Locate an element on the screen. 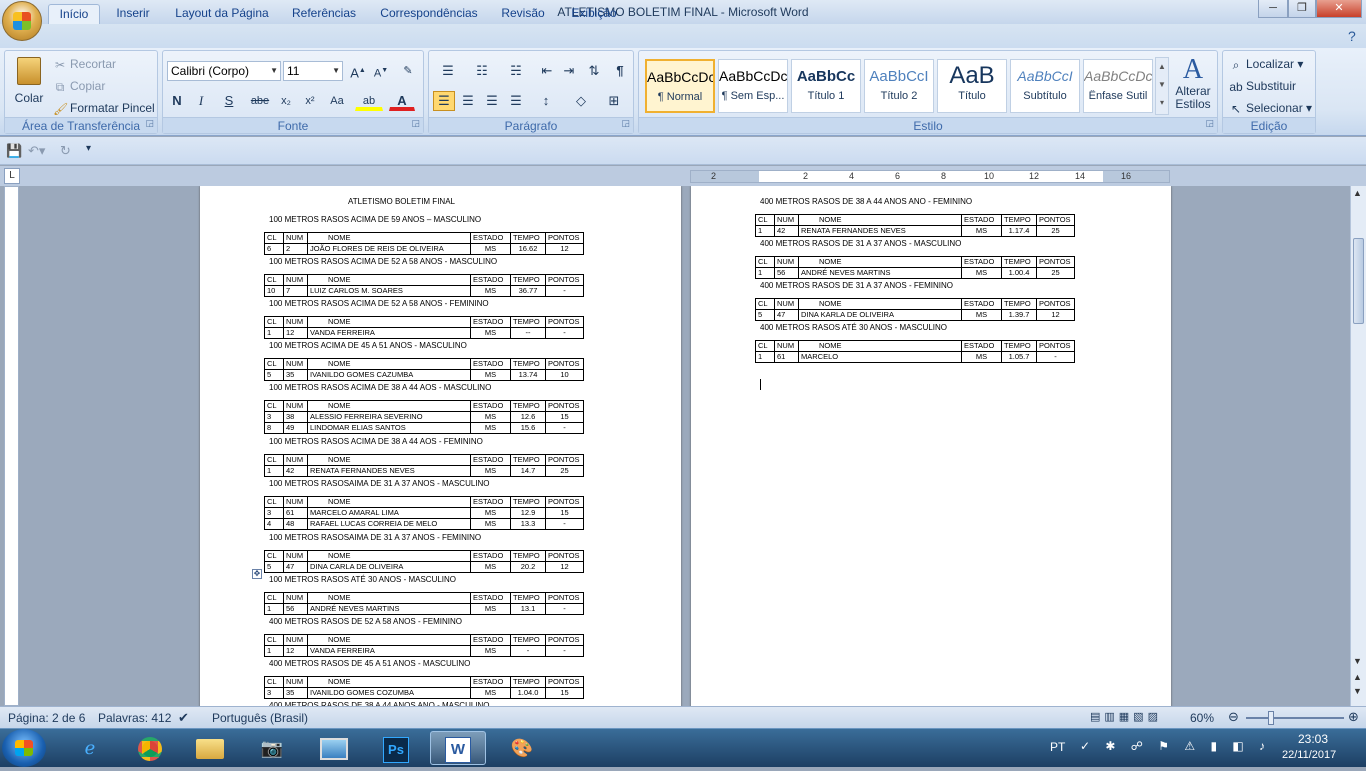 The height and width of the screenshot is (771, 1366). multilevel-icon: ☵ is located at coordinates (516, 71).